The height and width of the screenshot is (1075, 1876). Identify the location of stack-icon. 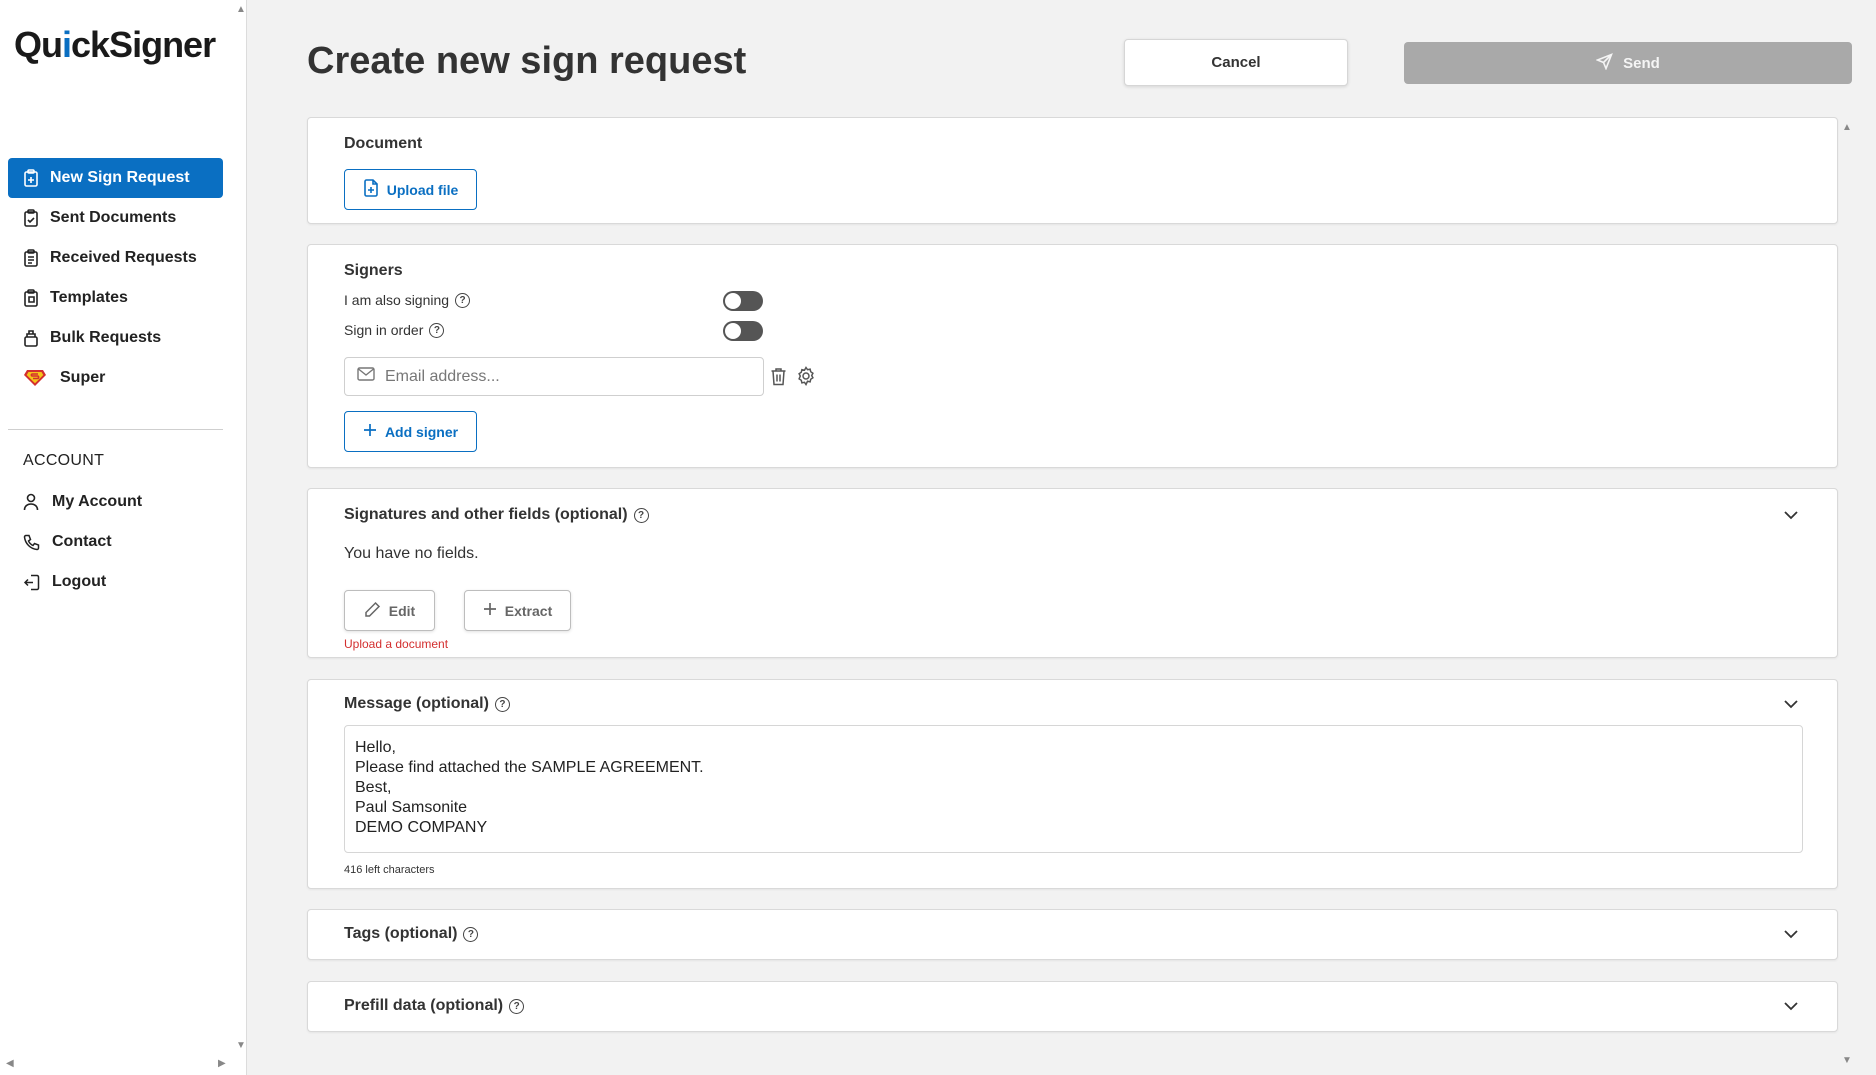
(31, 338).